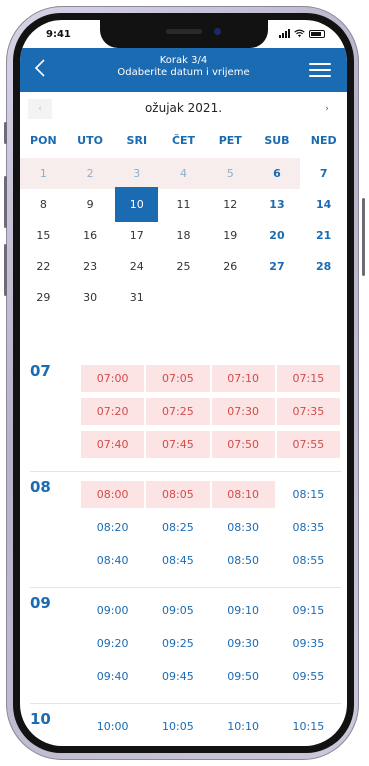 The image size is (369, 766). What do you see at coordinates (230, 140) in the screenshot?
I see `weekday-label: PET` at bounding box center [230, 140].